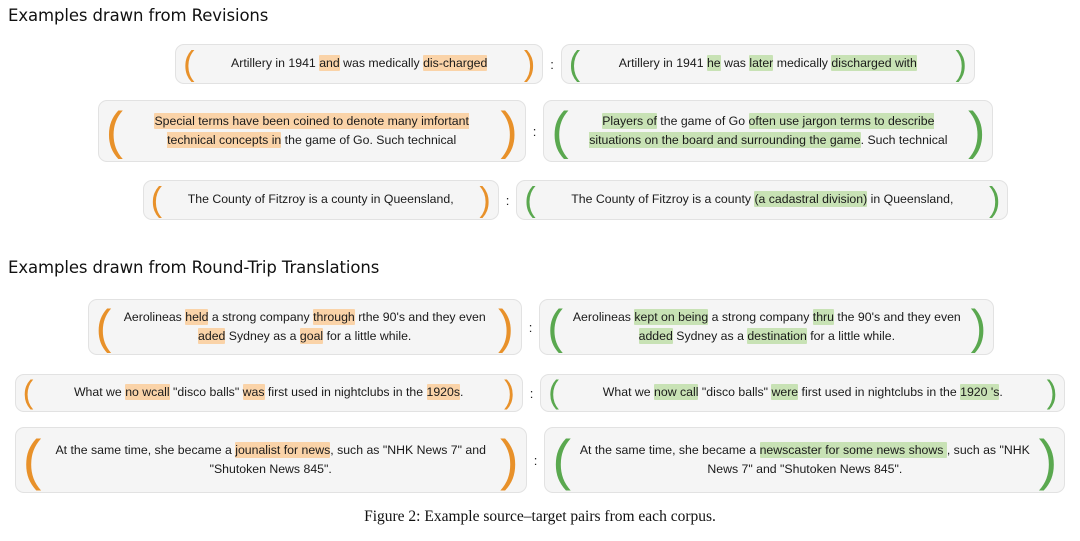 The image size is (1080, 541). Describe the element at coordinates (334, 316) in the screenshot. I see `highlighted-span: through` at that location.